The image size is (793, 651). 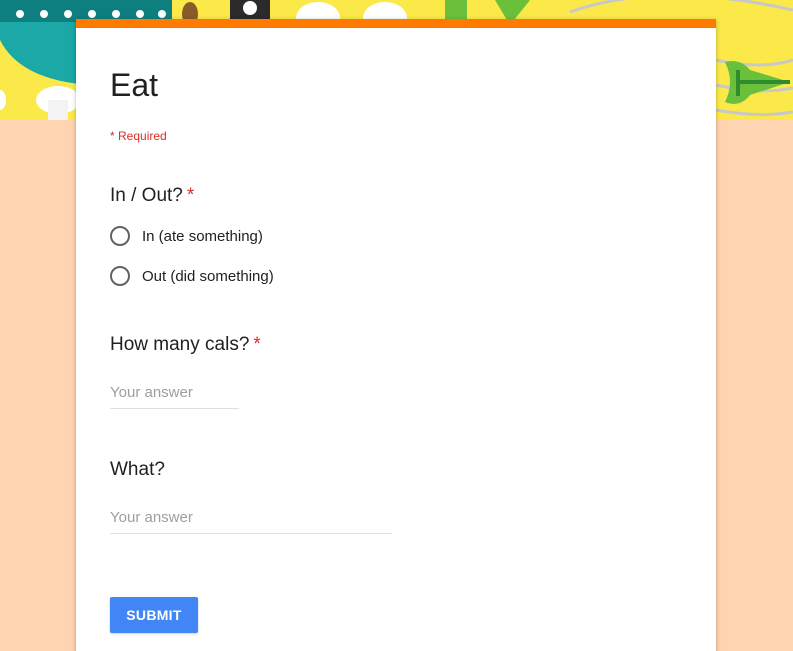 What do you see at coordinates (202, 236) in the screenshot?
I see `radio-label: In (ate something)` at bounding box center [202, 236].